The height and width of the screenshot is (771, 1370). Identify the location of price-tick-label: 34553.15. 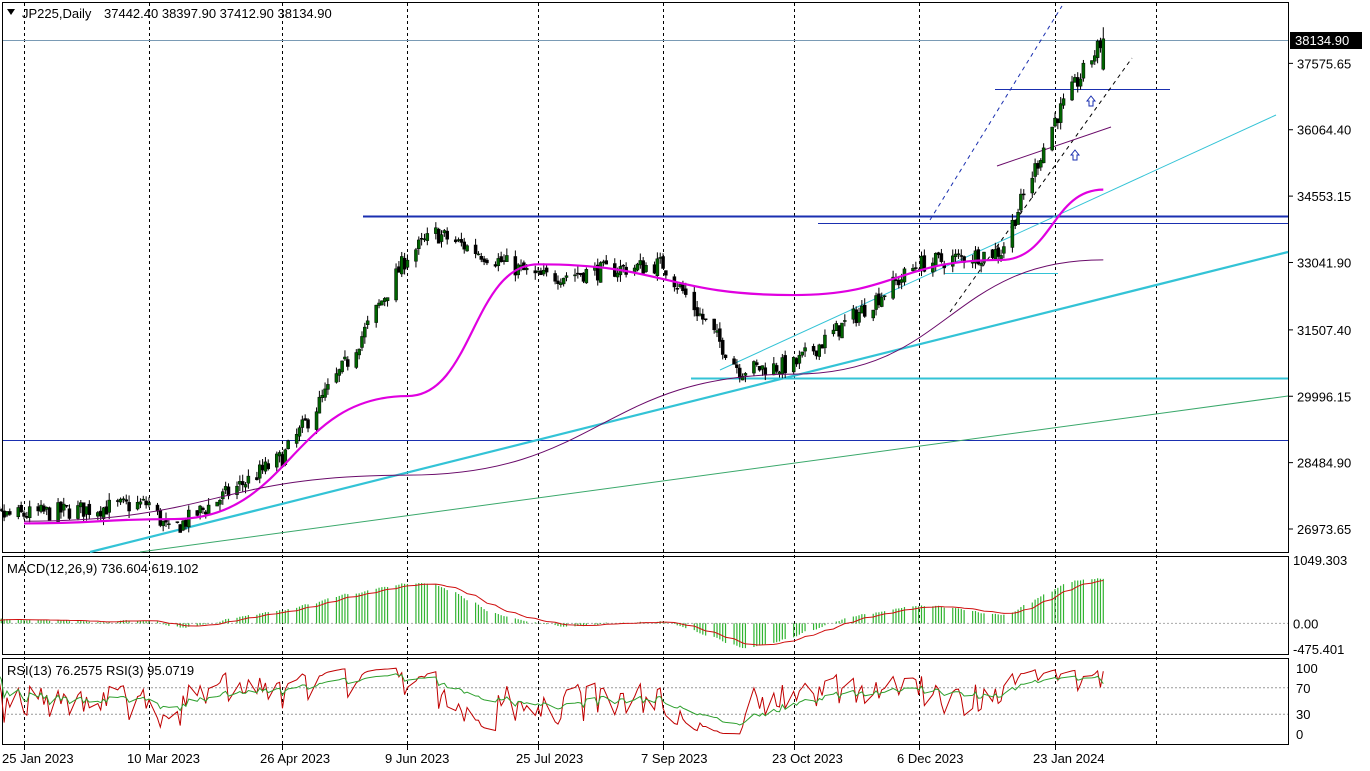
(1324, 196).